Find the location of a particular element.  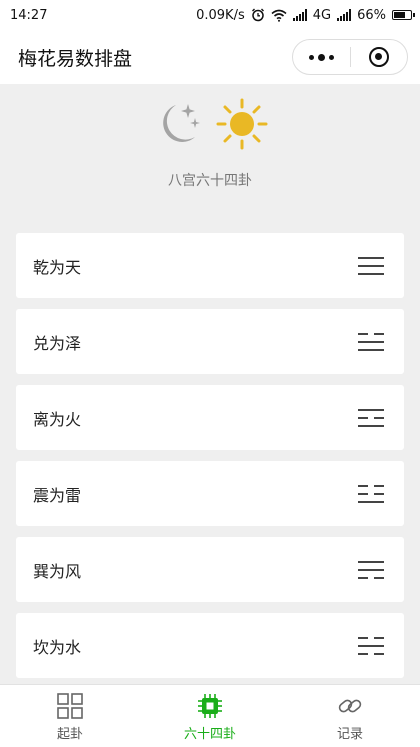

hexagram-card: 震为雷 is located at coordinates (210, 493).